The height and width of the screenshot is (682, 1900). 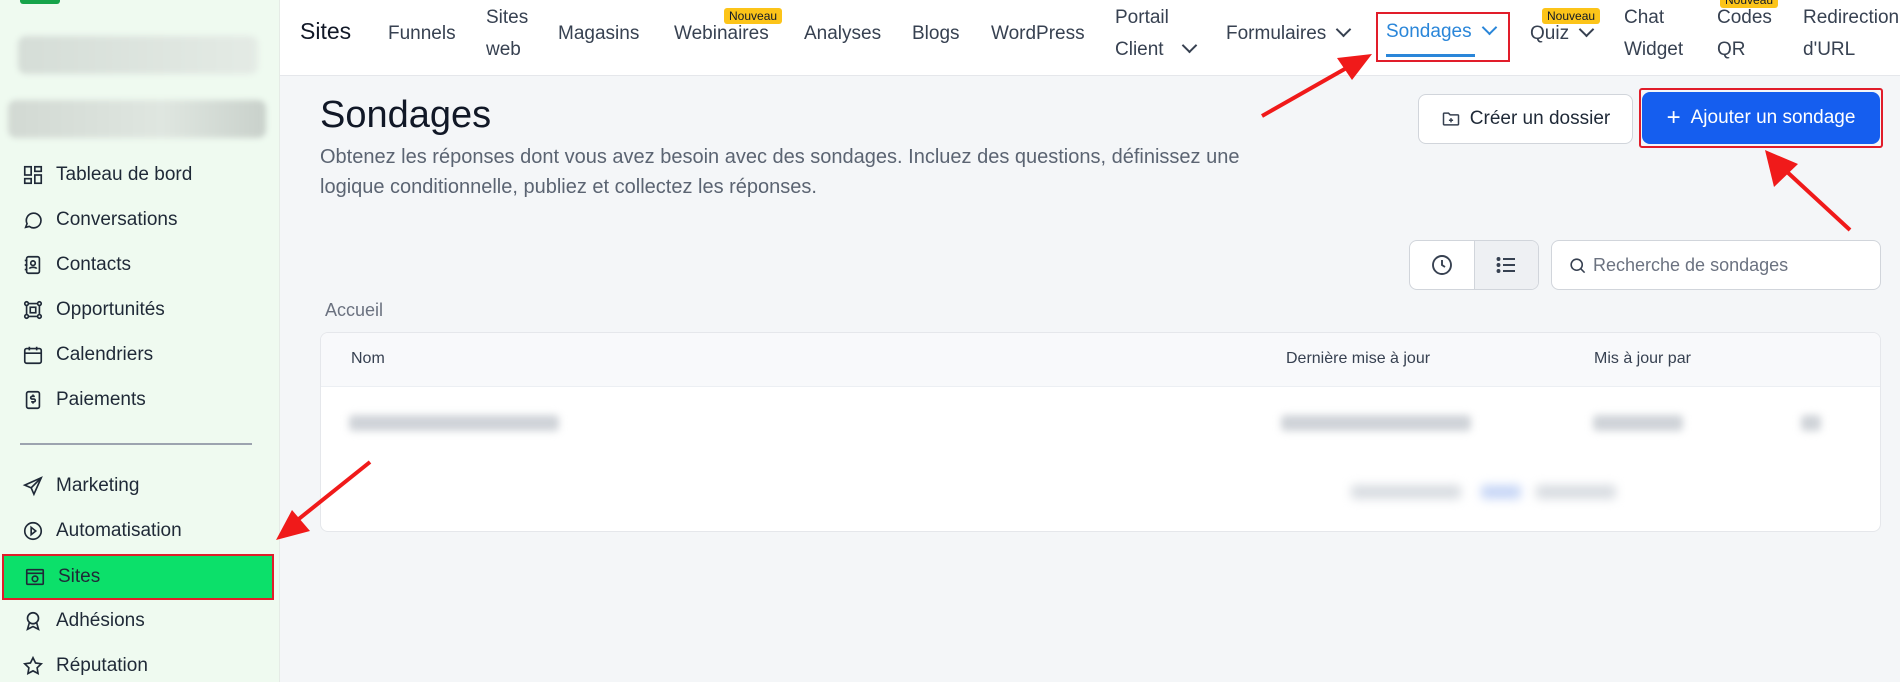 What do you see at coordinates (105, 354) in the screenshot?
I see `sidebar-item-label: Calendriers` at bounding box center [105, 354].